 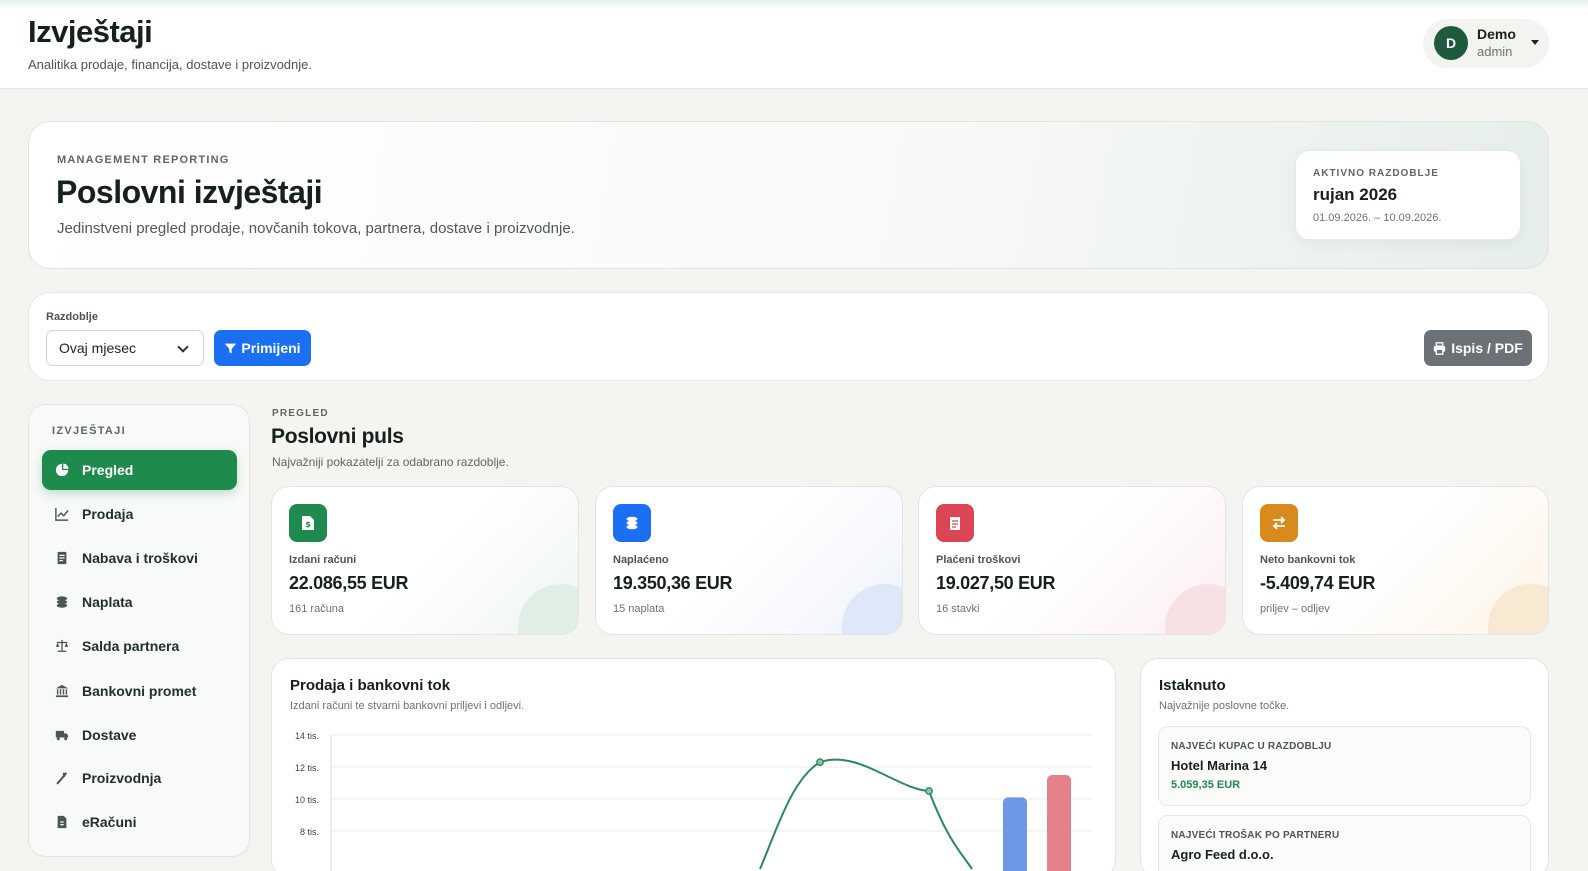 I want to click on sidebar-item-label: Salda partnera, so click(x=131, y=646).